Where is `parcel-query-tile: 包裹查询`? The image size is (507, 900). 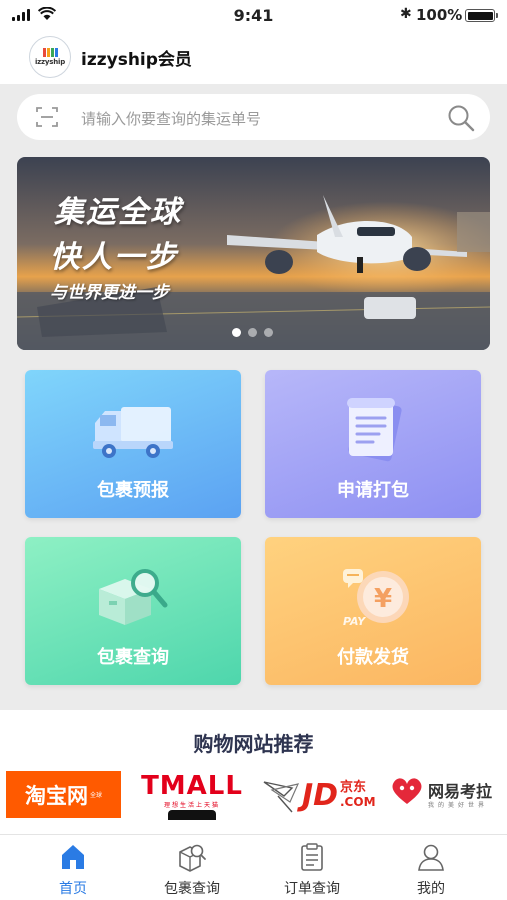 parcel-query-tile: 包裹查询 is located at coordinates (133, 611).